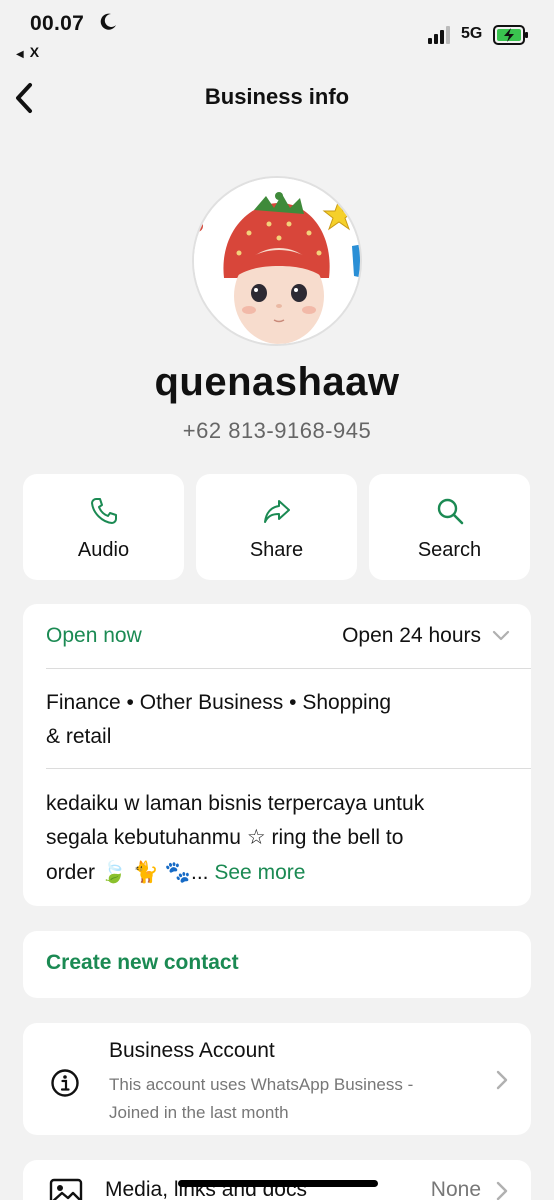 The height and width of the screenshot is (1200, 554). Describe the element at coordinates (94, 635) in the screenshot. I see `open-status: Open now` at that location.